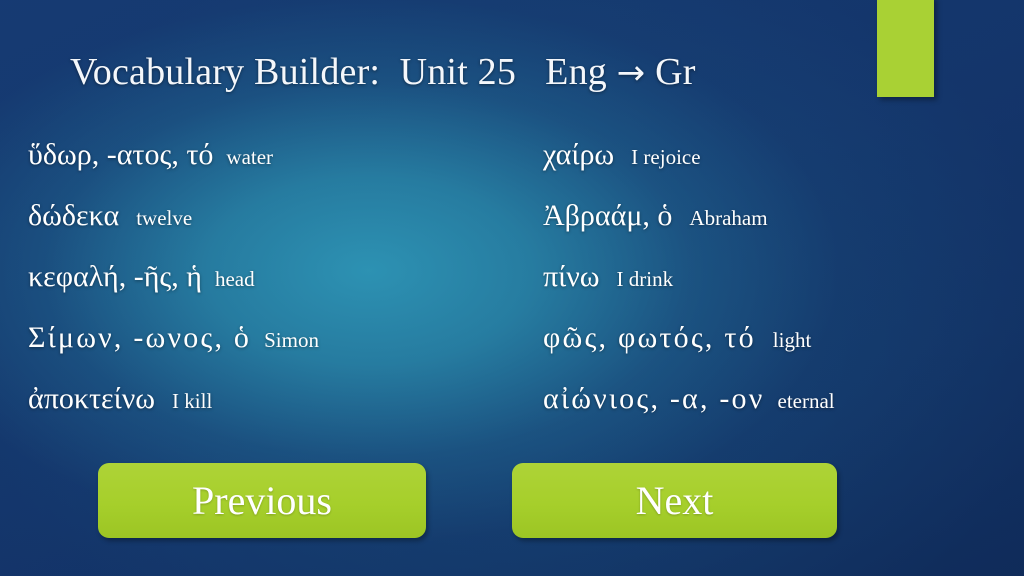 The height and width of the screenshot is (576, 1024). What do you see at coordinates (778, 229) in the screenshot?
I see `vocabulary-entry: Ἀβραάμ, ὁ Abraham` at bounding box center [778, 229].